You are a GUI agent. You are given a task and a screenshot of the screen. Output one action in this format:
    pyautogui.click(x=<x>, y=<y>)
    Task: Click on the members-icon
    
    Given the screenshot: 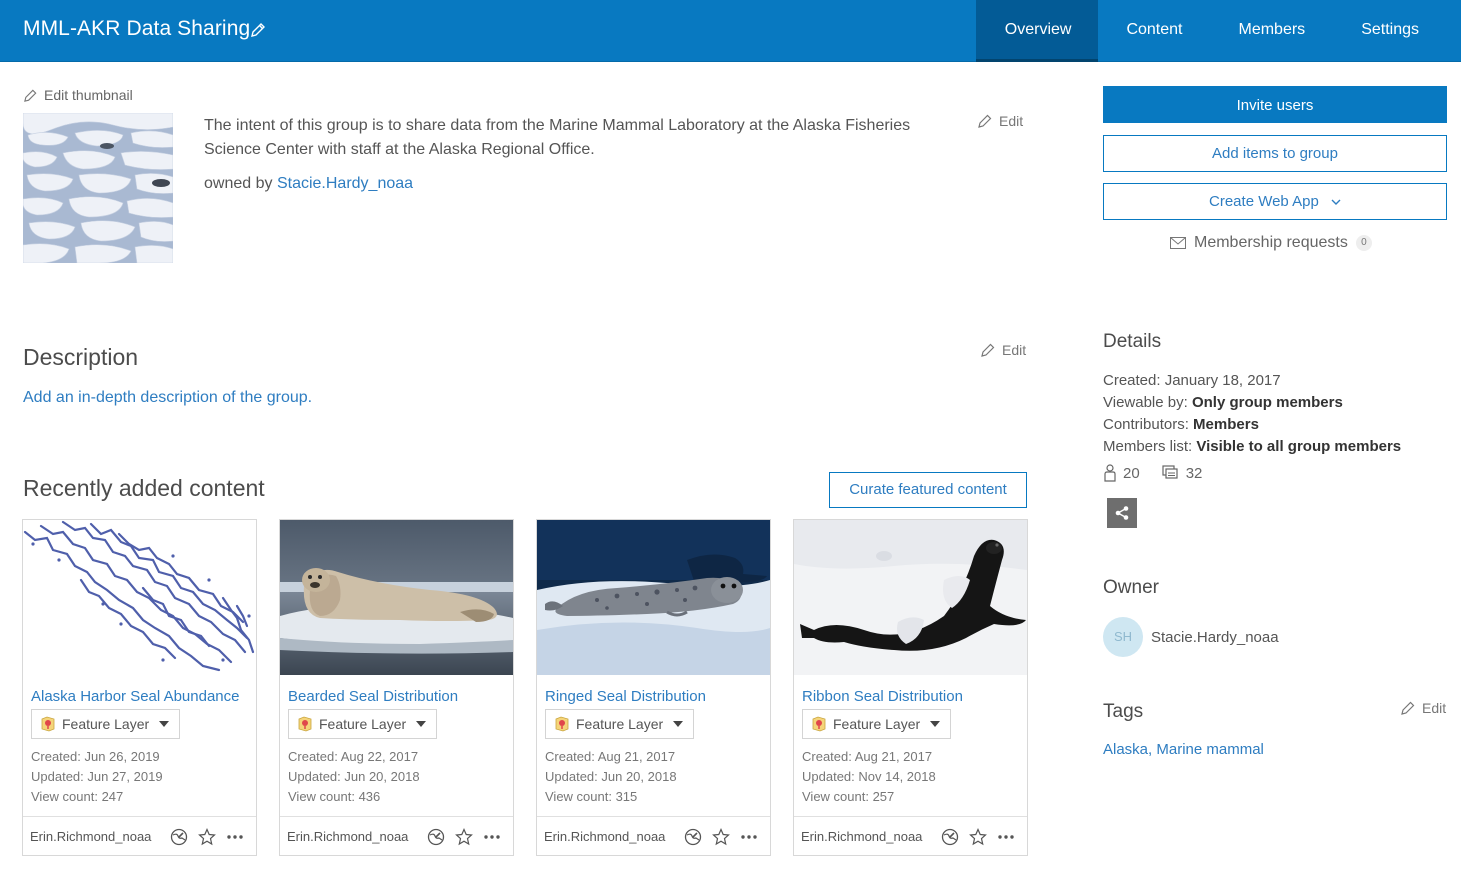 What is the action you would take?
    pyautogui.click(x=1110, y=473)
    